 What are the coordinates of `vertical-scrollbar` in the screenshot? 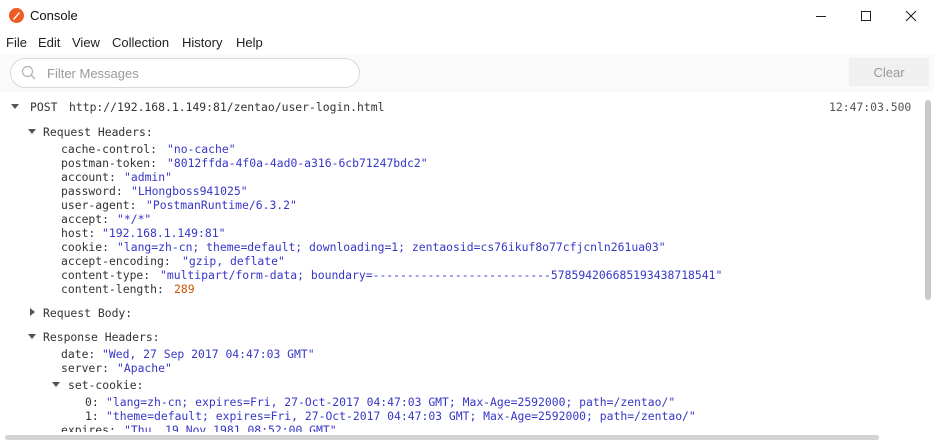 It's located at (928, 200).